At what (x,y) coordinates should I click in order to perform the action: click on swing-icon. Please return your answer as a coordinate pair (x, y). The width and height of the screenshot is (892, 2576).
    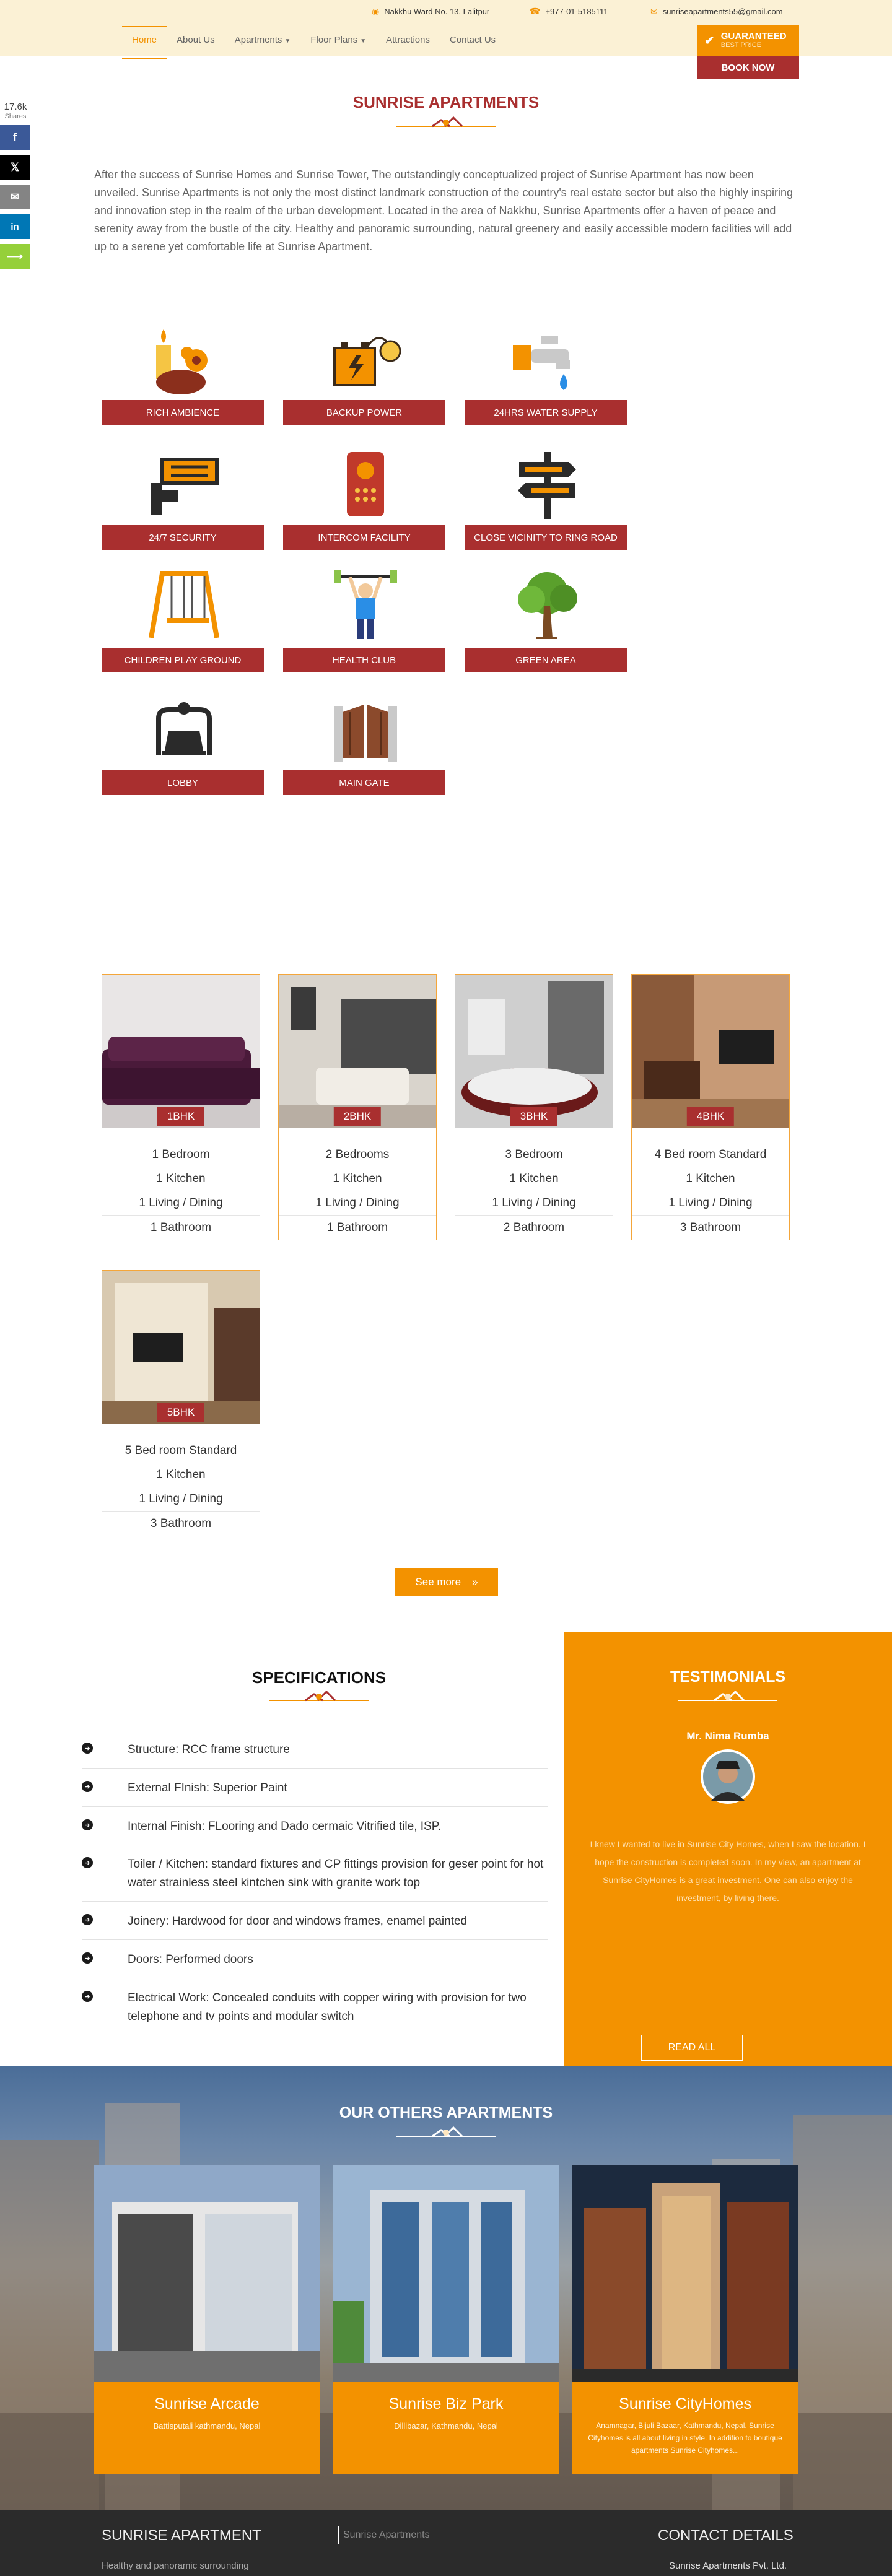
    Looking at the image, I should click on (184, 604).